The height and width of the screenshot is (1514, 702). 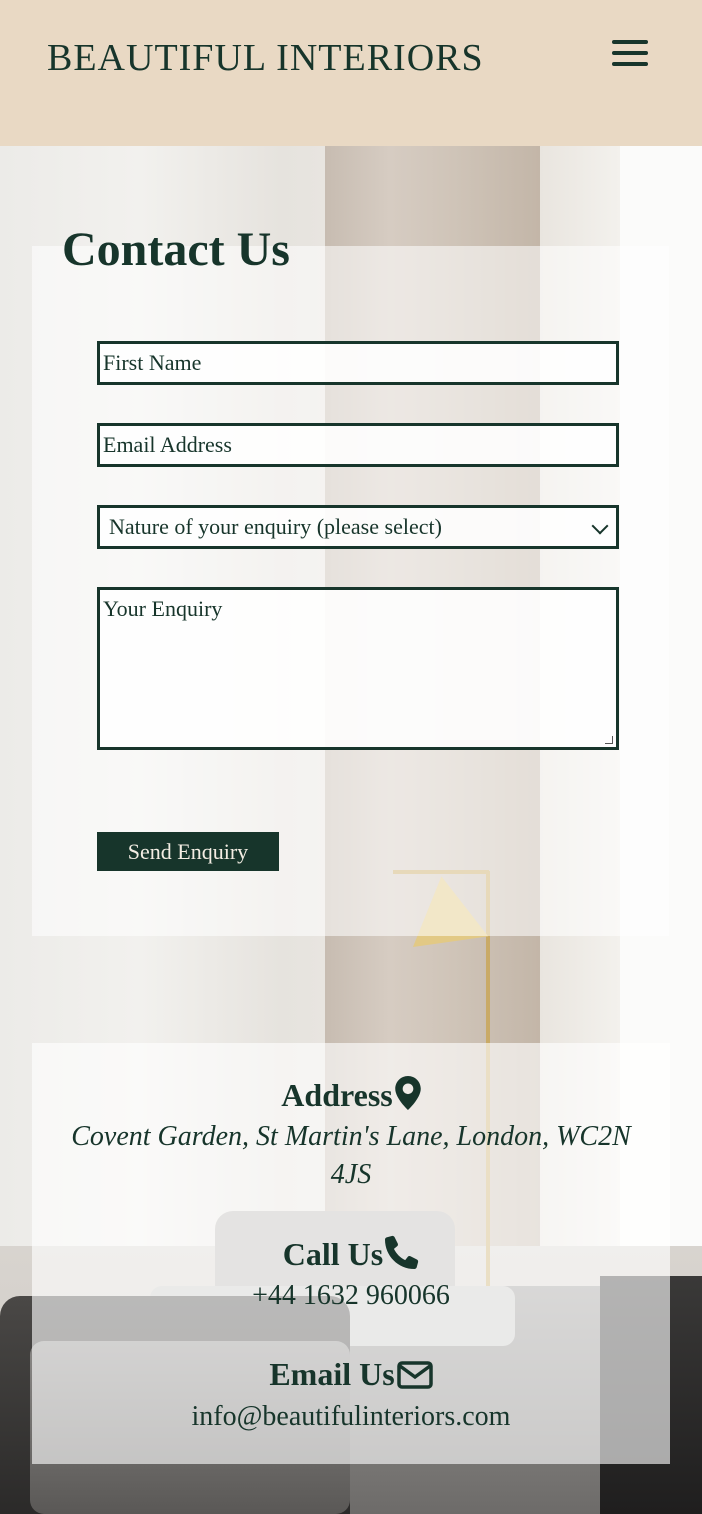 What do you see at coordinates (358, 363) in the screenshot?
I see `first-name-field: First Name` at bounding box center [358, 363].